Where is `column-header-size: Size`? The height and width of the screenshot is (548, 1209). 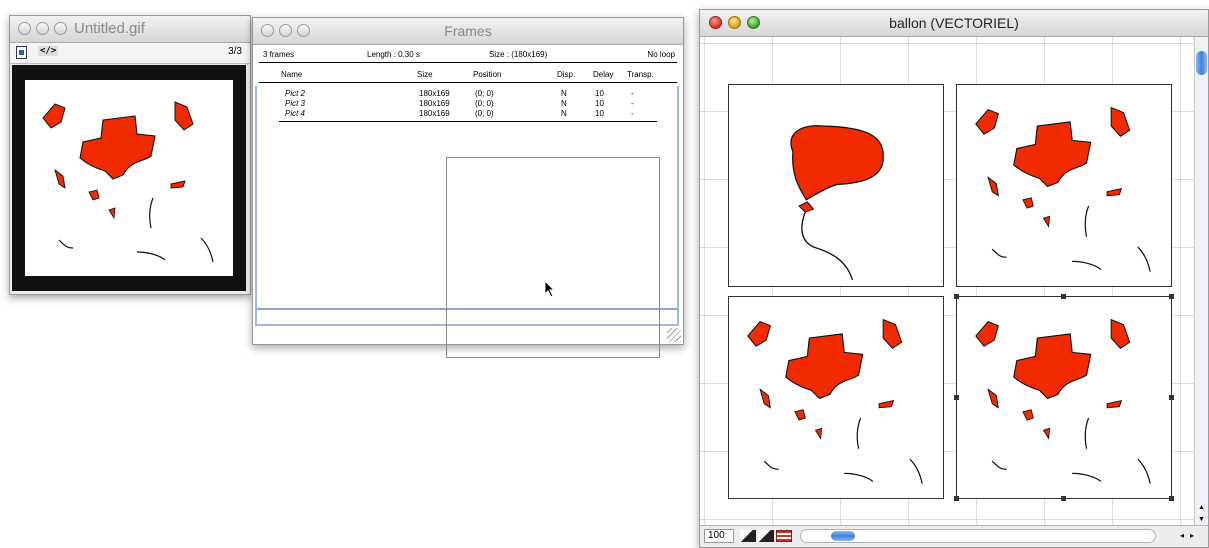
column-header-size: Size is located at coordinates (425, 74).